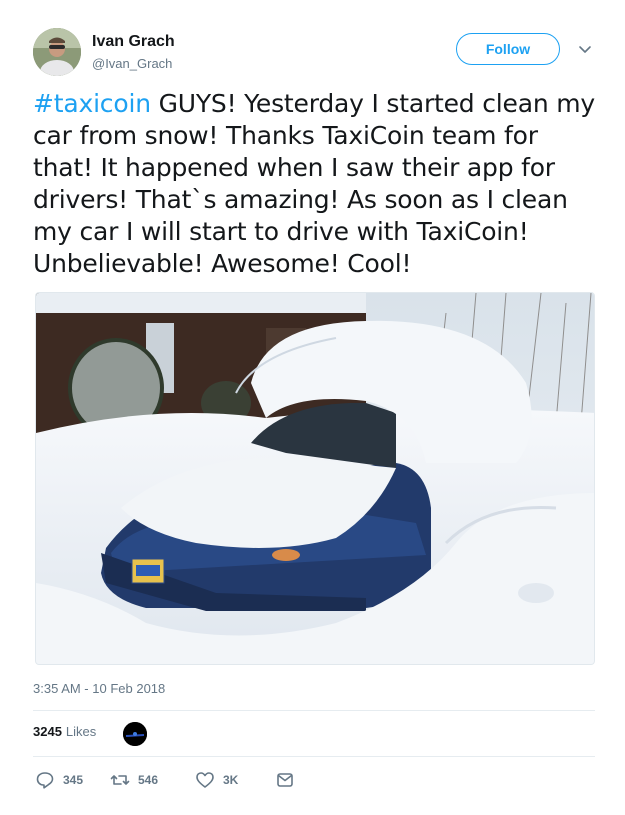 The height and width of the screenshot is (815, 625). Describe the element at coordinates (148, 780) in the screenshot. I see `retweet-count: 546` at that location.